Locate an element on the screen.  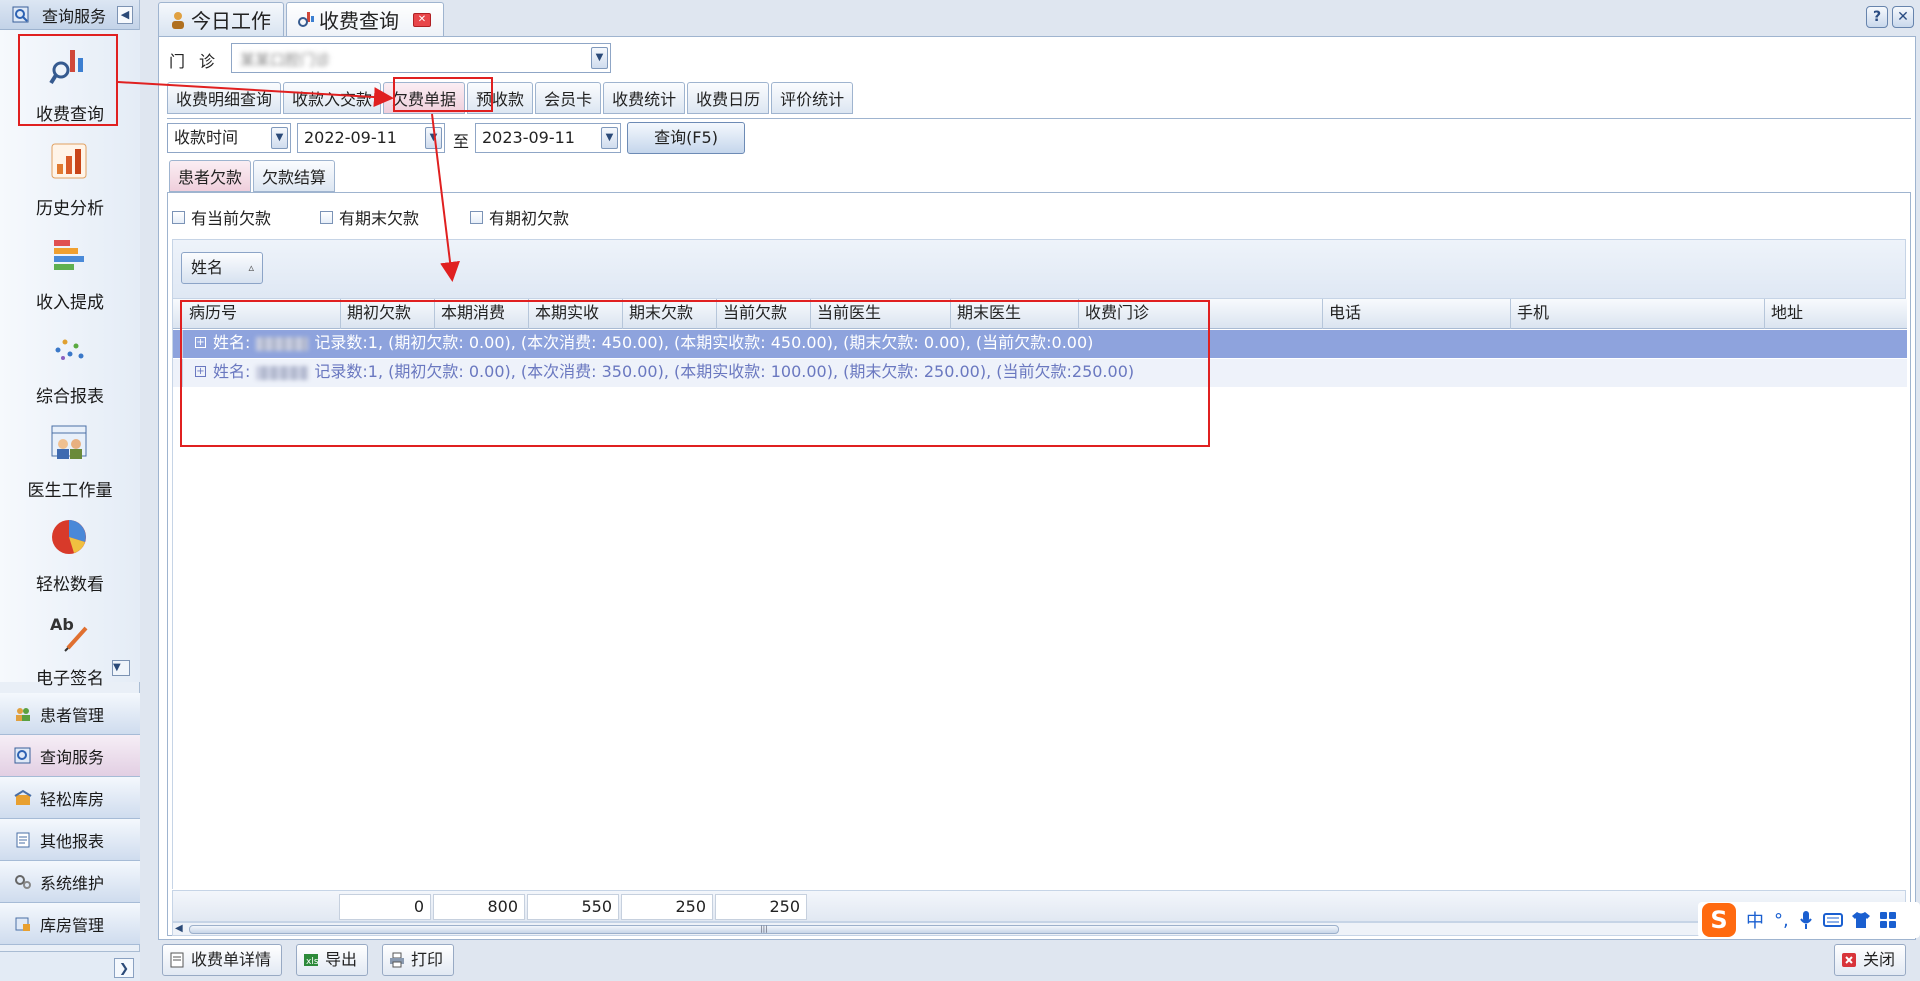
bottom-toolbar: 收费单详情 xls 导出 打印 关闭 is located at coordinates (1037, 960).